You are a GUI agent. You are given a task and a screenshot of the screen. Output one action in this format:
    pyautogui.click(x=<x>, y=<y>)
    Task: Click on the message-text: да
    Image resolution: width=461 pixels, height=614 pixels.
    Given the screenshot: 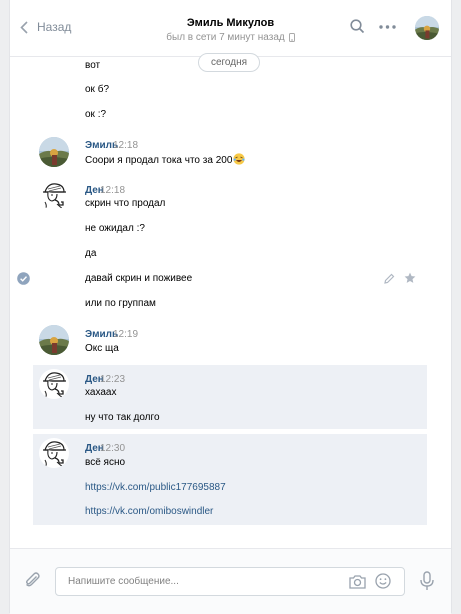 What is the action you would take?
    pyautogui.click(x=91, y=253)
    